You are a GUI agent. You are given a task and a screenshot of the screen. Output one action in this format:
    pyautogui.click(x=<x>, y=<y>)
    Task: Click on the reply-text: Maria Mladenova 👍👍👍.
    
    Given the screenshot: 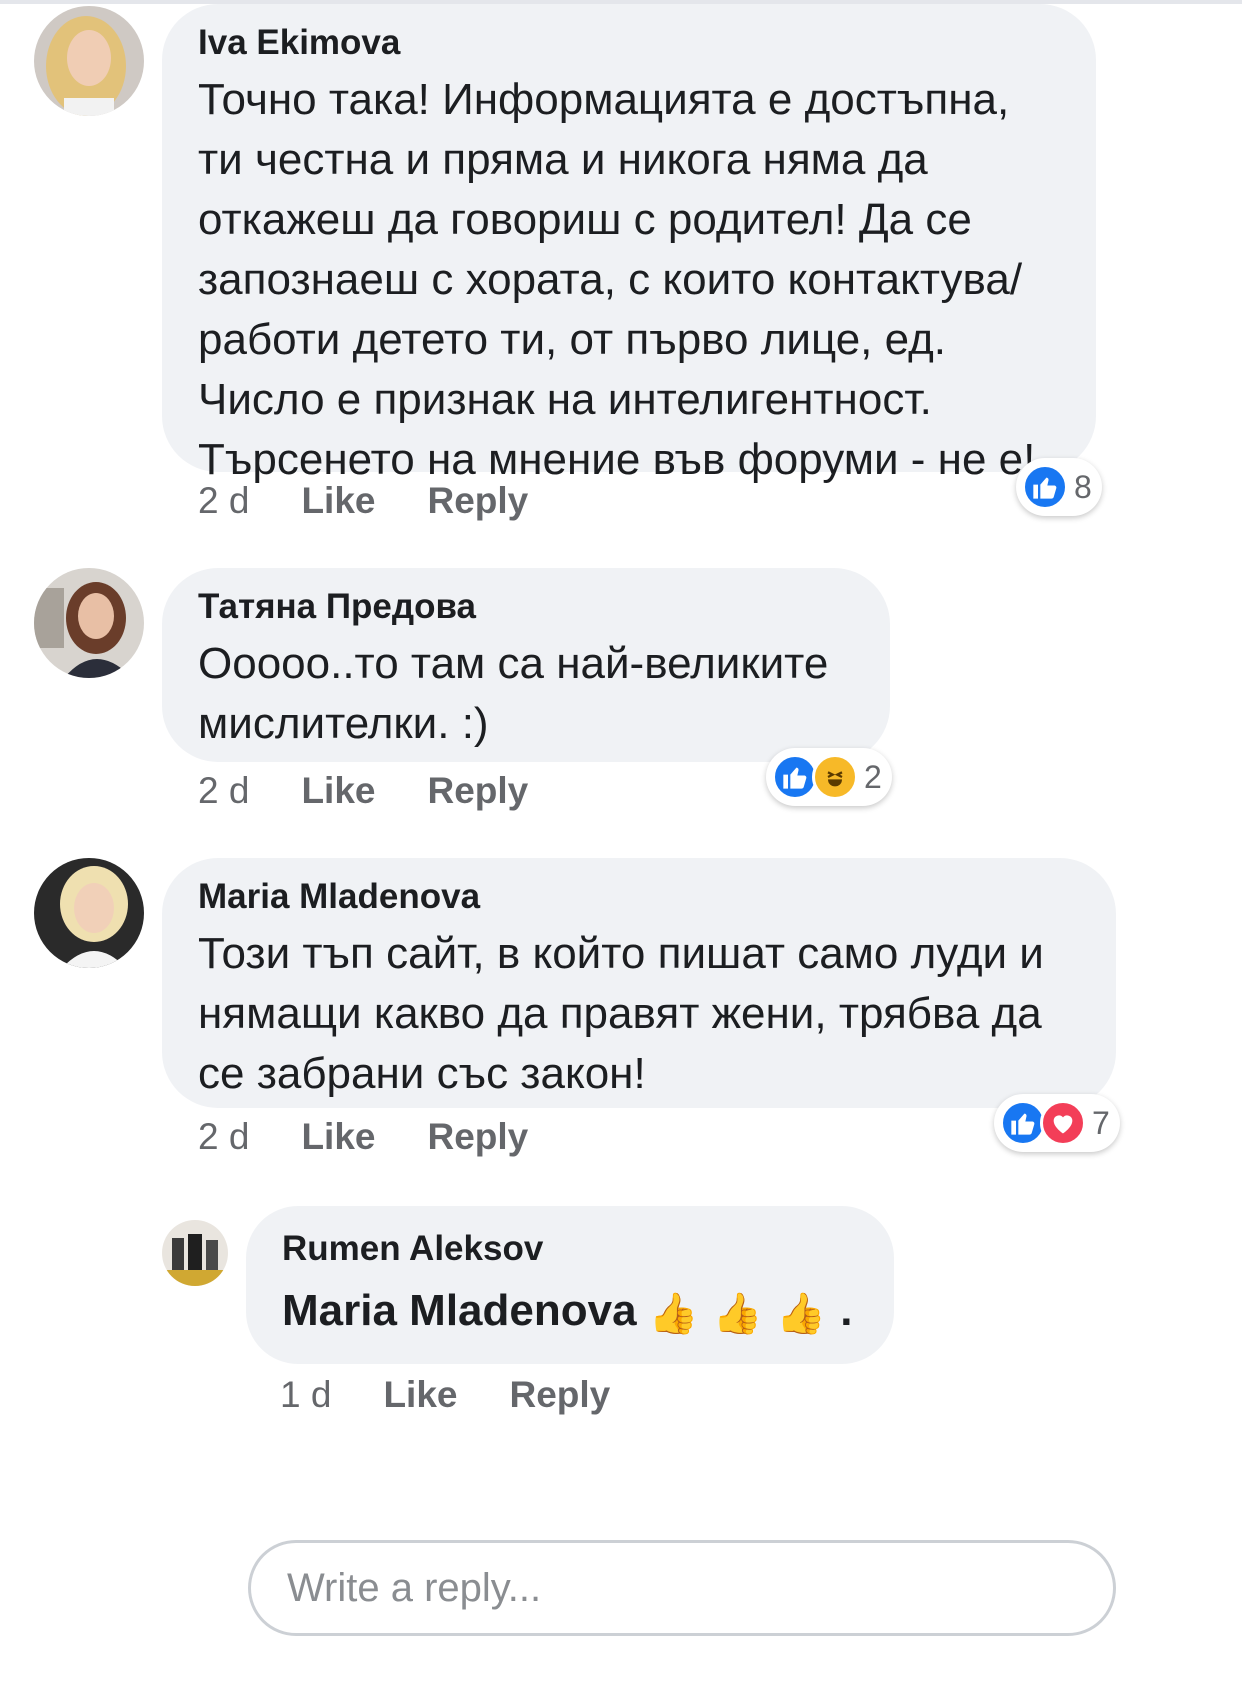 What is the action you would take?
    pyautogui.click(x=570, y=1312)
    